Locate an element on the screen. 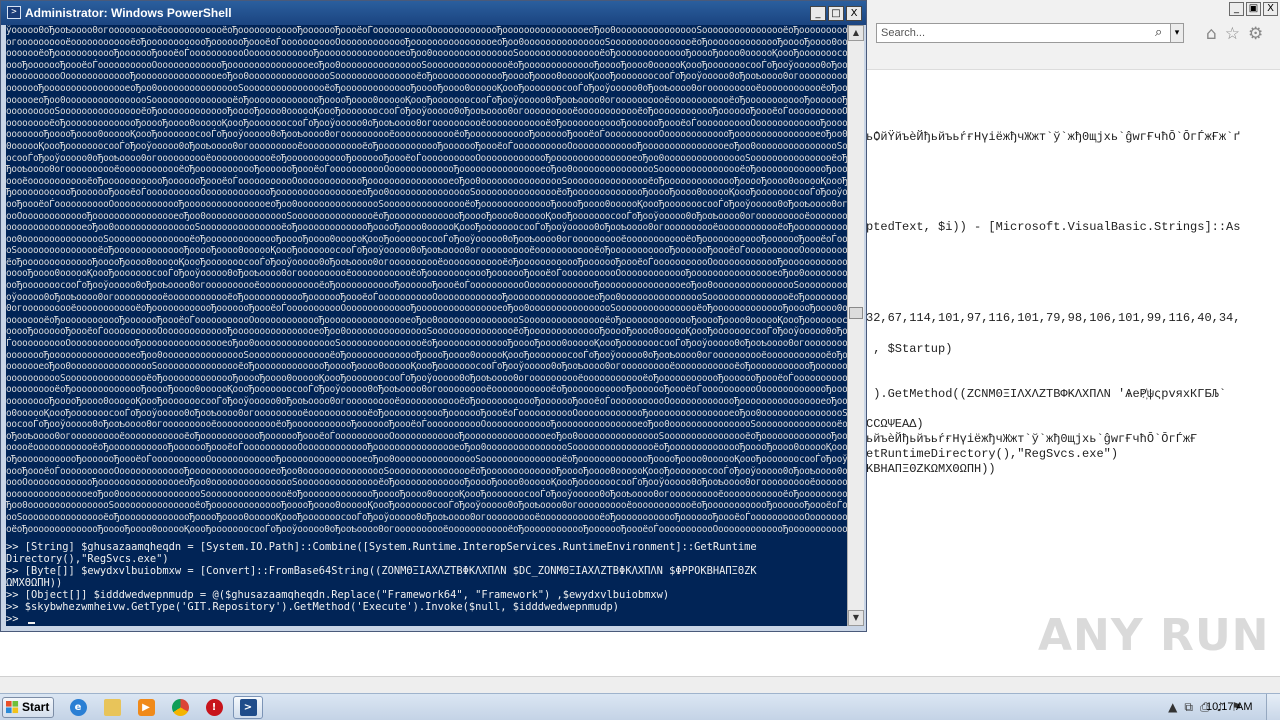 The image size is (1280, 720). window-controls: _ □ X is located at coordinates (836, 13).